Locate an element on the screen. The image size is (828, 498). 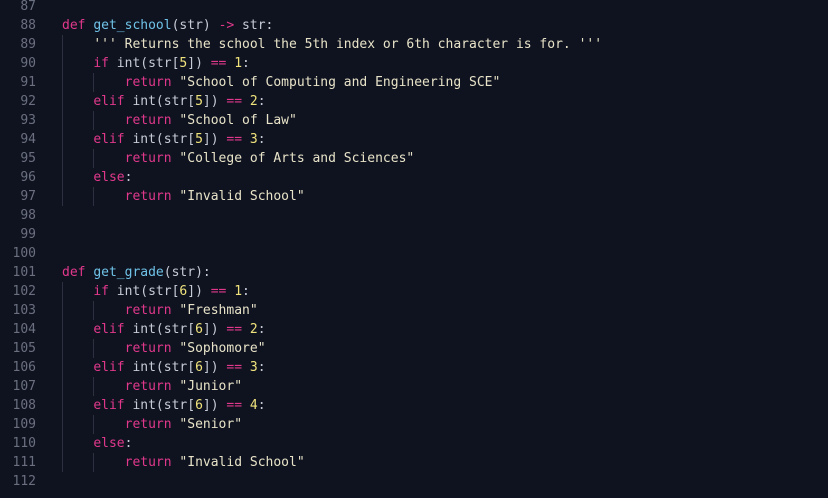
line-number: 98 is located at coordinates (28, 215).